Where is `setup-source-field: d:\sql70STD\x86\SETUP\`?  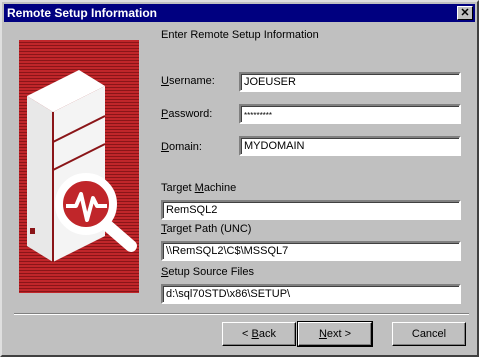 setup-source-field: d:\sql70STD\x86\SETUP\ is located at coordinates (311, 294).